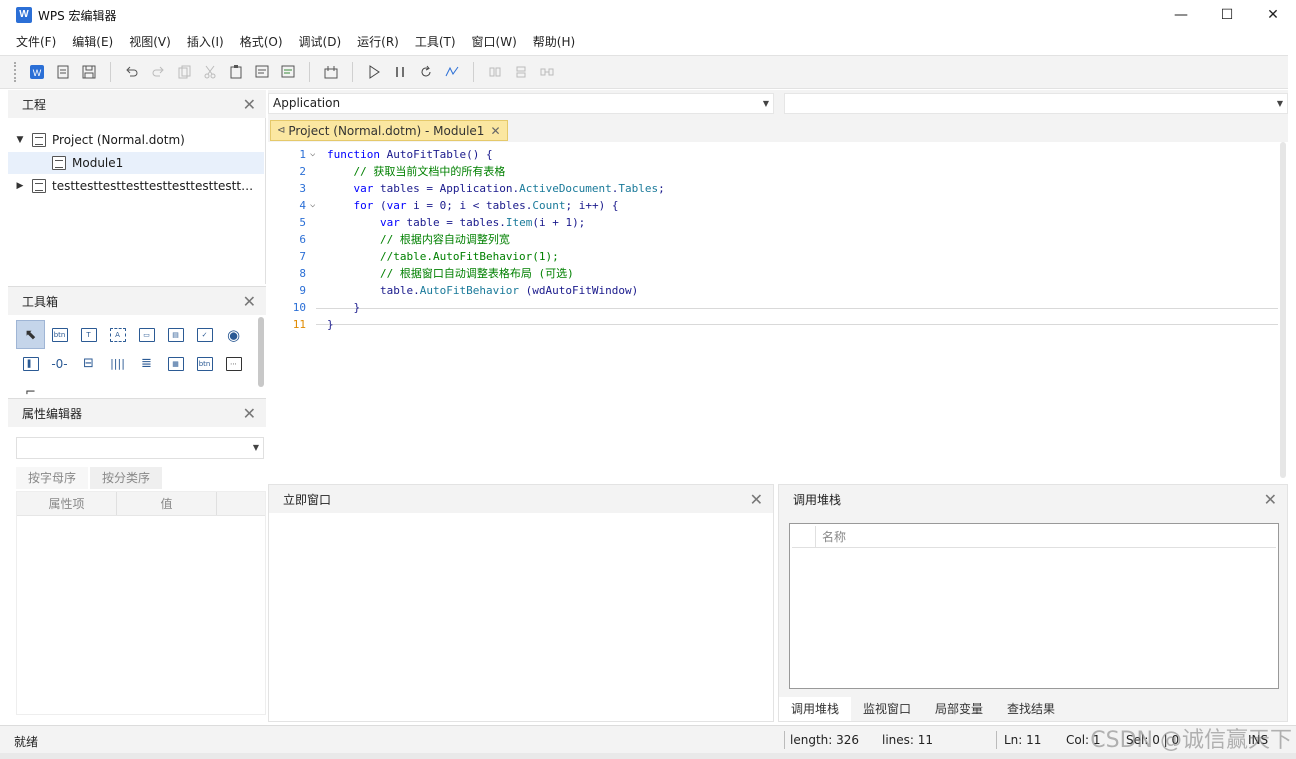  What do you see at coordinates (1227, 15) in the screenshot?
I see `maximize-button: ☐` at bounding box center [1227, 15].